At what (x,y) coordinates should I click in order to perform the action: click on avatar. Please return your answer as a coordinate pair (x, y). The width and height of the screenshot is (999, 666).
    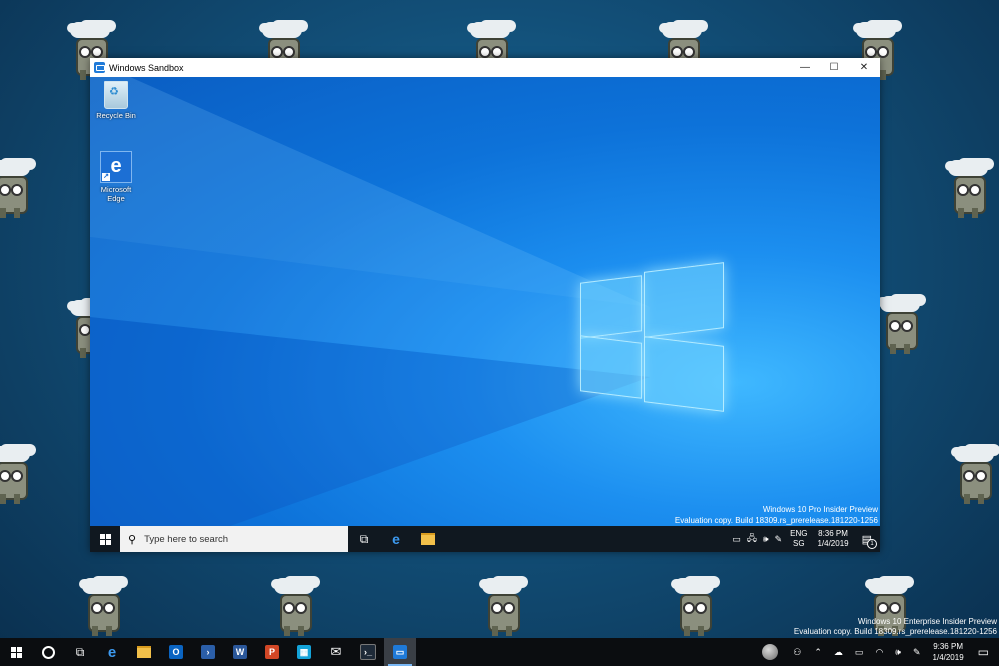
    Looking at the image, I should click on (770, 652).